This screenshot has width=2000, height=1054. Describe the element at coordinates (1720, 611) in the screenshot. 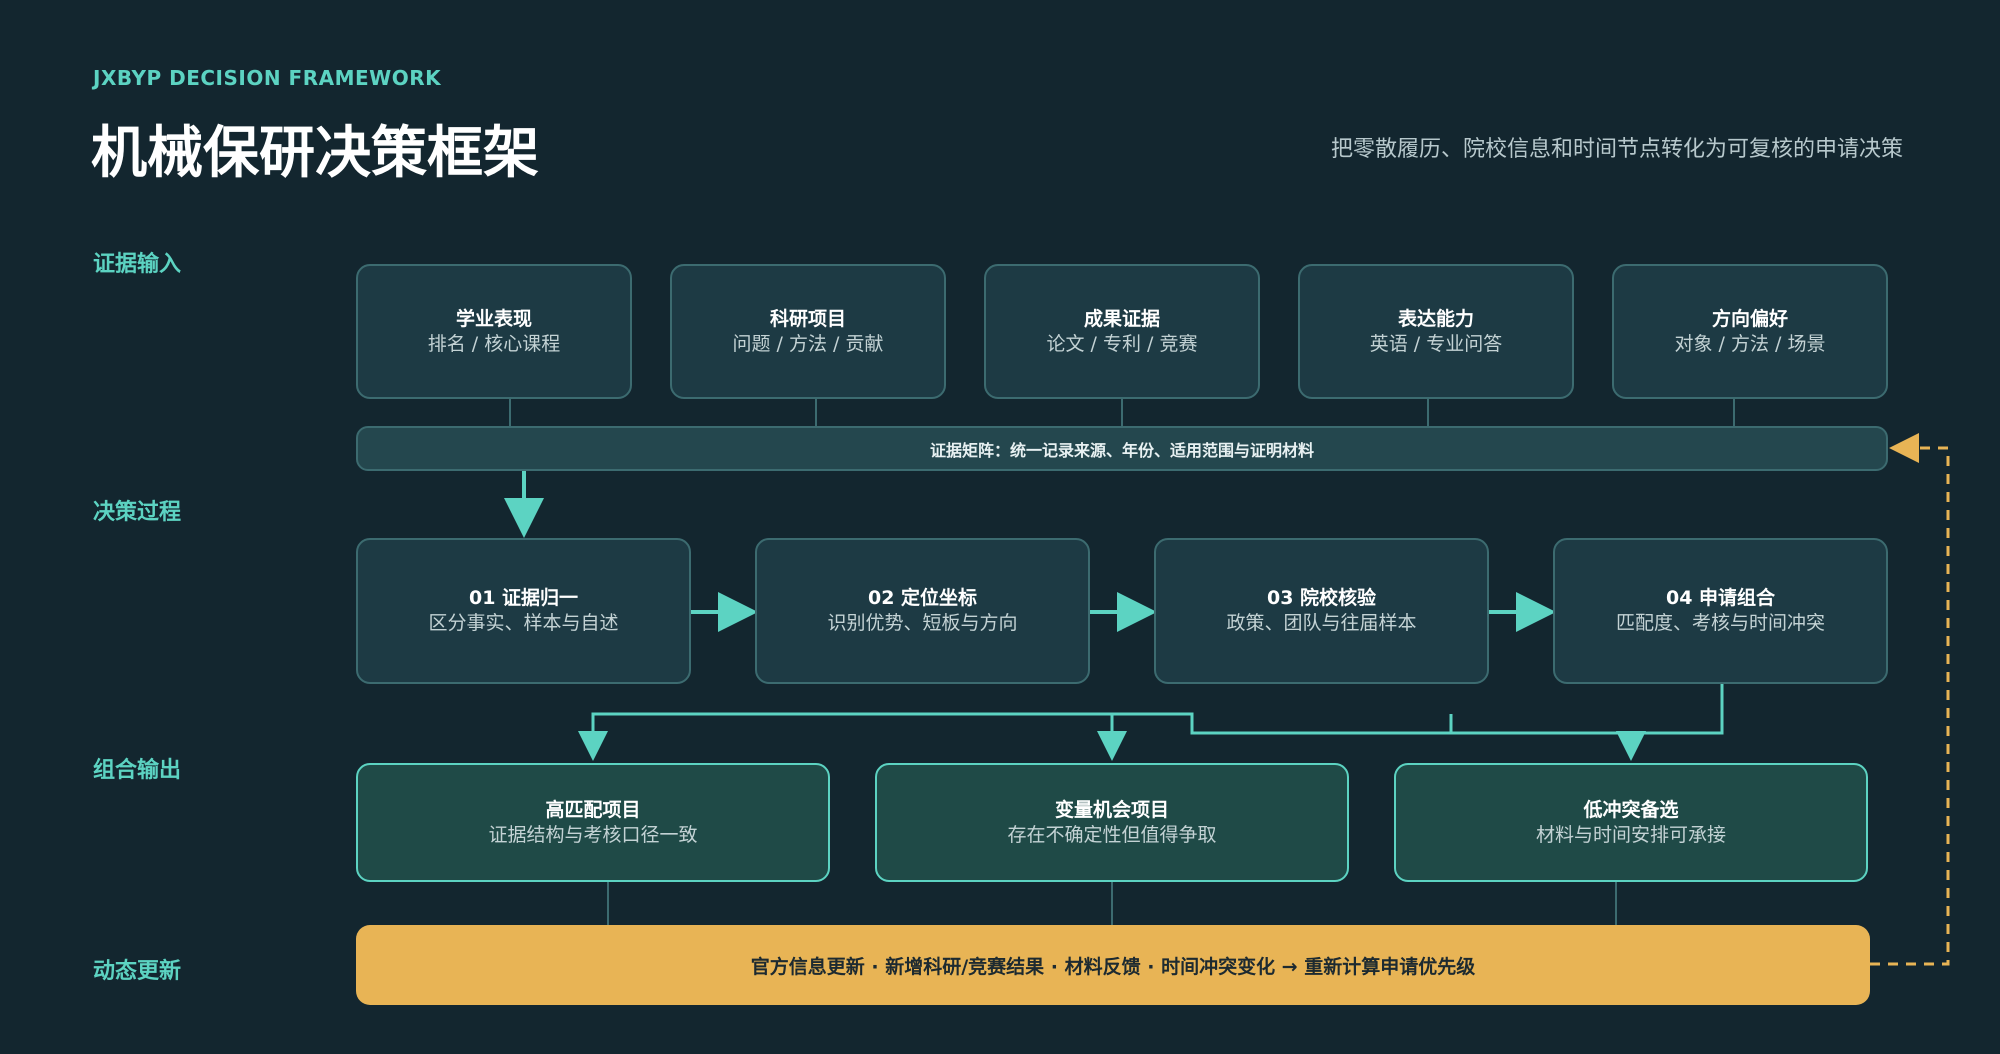

I see `step-box-4: 04 申请组合 匹配度、考核与时间冲突` at that location.